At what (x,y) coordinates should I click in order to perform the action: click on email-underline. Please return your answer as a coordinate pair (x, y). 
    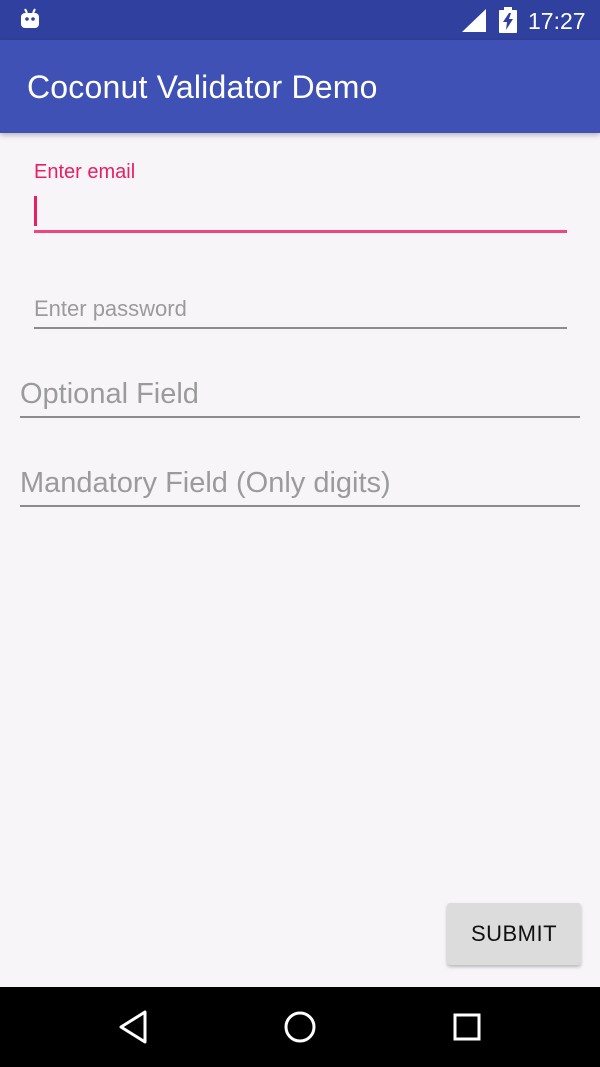
    Looking at the image, I should click on (300, 231).